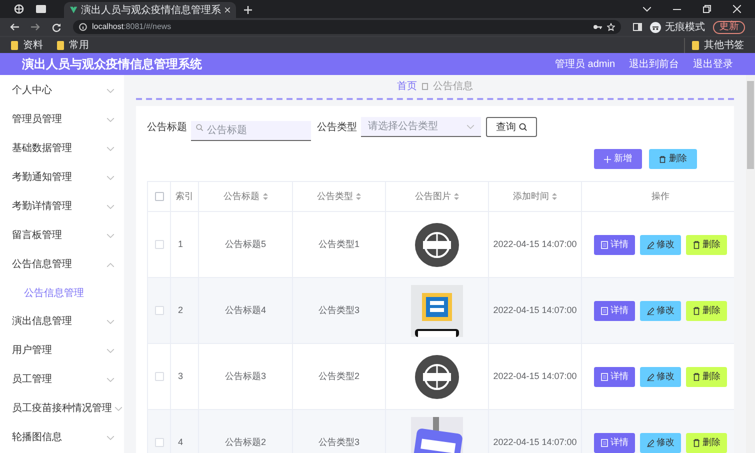 This screenshot has width=755, height=453. What do you see at coordinates (159, 196) in the screenshot?
I see `select-all-checkbox` at bounding box center [159, 196].